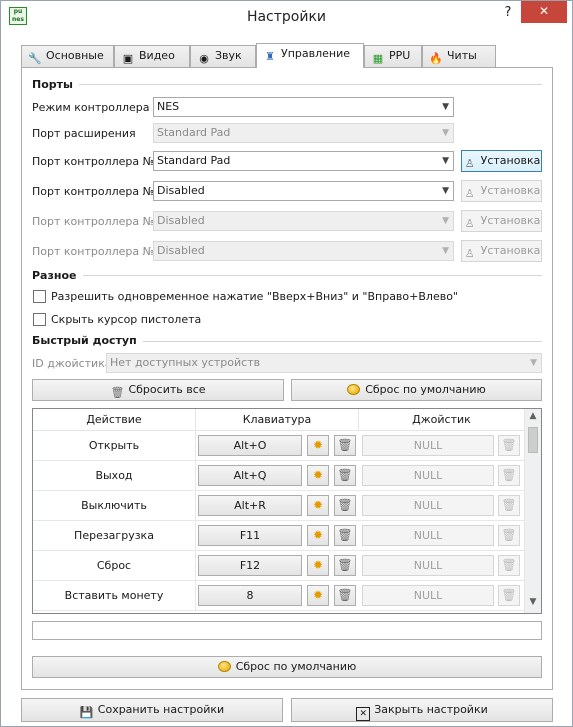 This screenshot has height=727, width=573. I want to click on updown-checkbox, so click(39, 296).